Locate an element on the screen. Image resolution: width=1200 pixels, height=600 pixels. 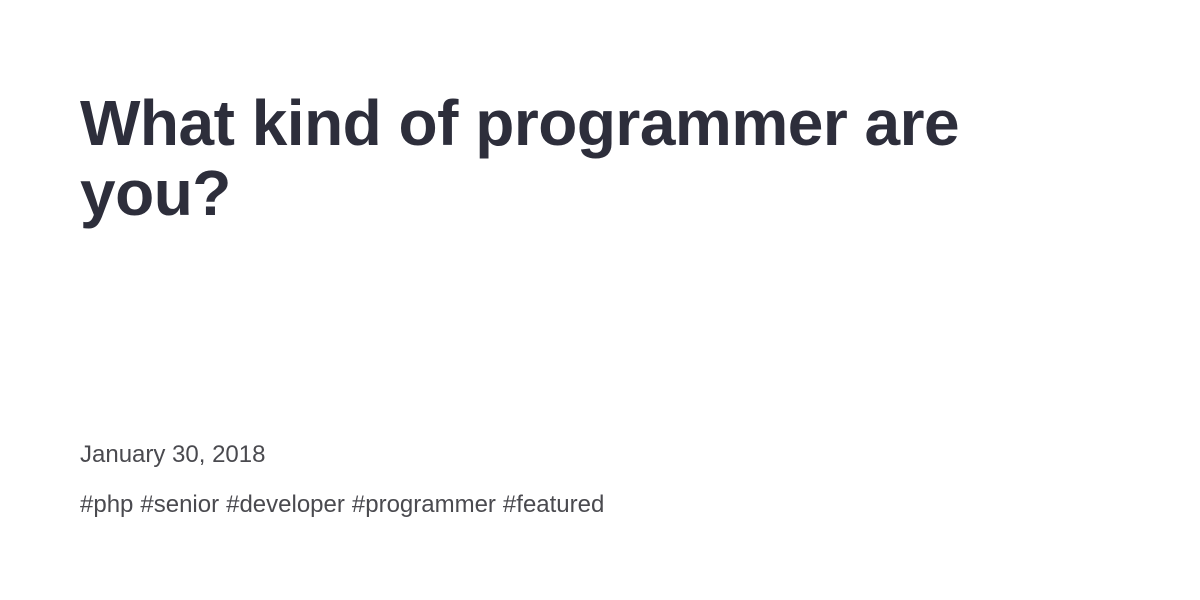
tag: #php is located at coordinates (107, 504).